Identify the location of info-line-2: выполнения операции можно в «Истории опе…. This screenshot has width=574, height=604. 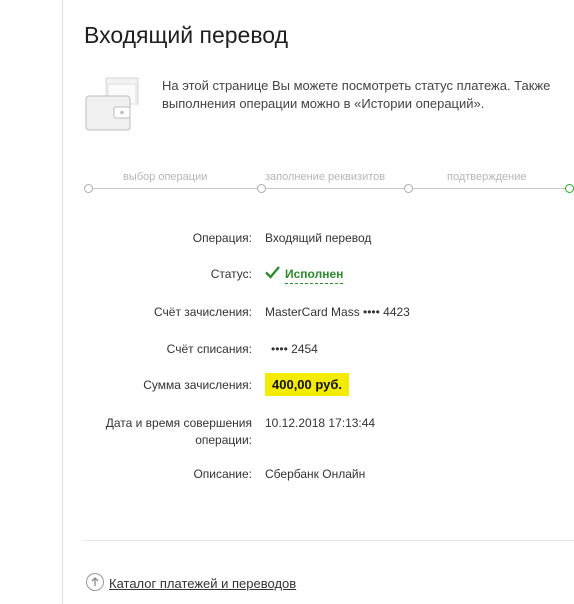
(323, 103).